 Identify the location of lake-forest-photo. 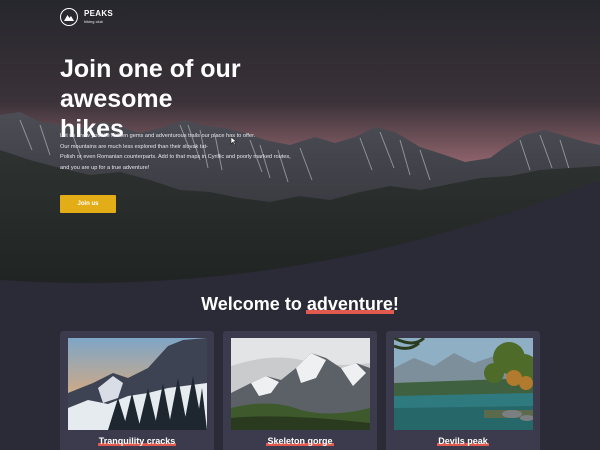
(463, 384).